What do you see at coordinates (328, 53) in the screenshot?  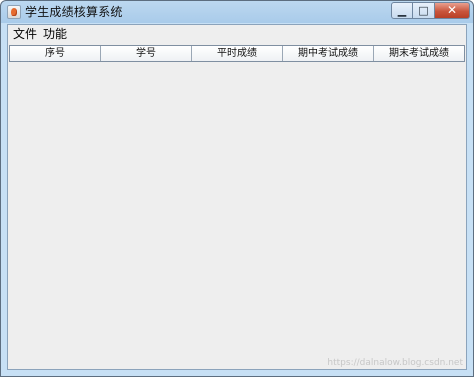 I see `column-header-midterm-score: 期中考试成绩` at bounding box center [328, 53].